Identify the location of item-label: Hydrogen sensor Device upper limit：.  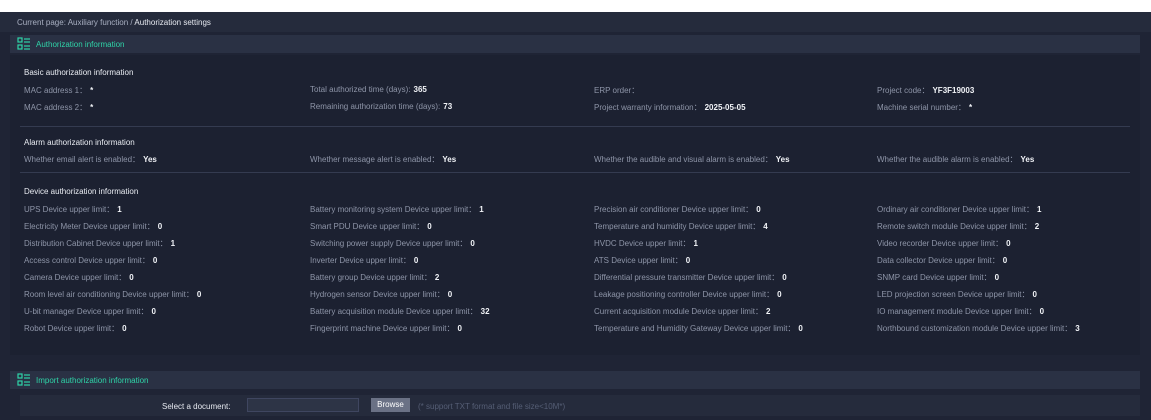
(377, 294).